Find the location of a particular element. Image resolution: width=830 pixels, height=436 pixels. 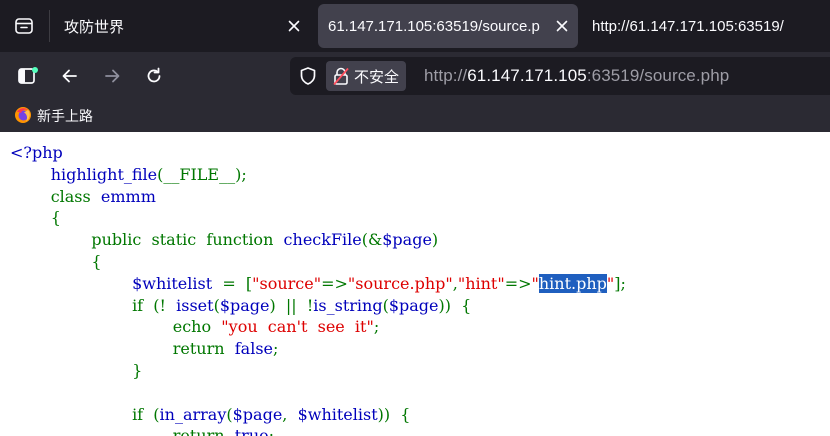

code-token: class is located at coordinates (70, 196).